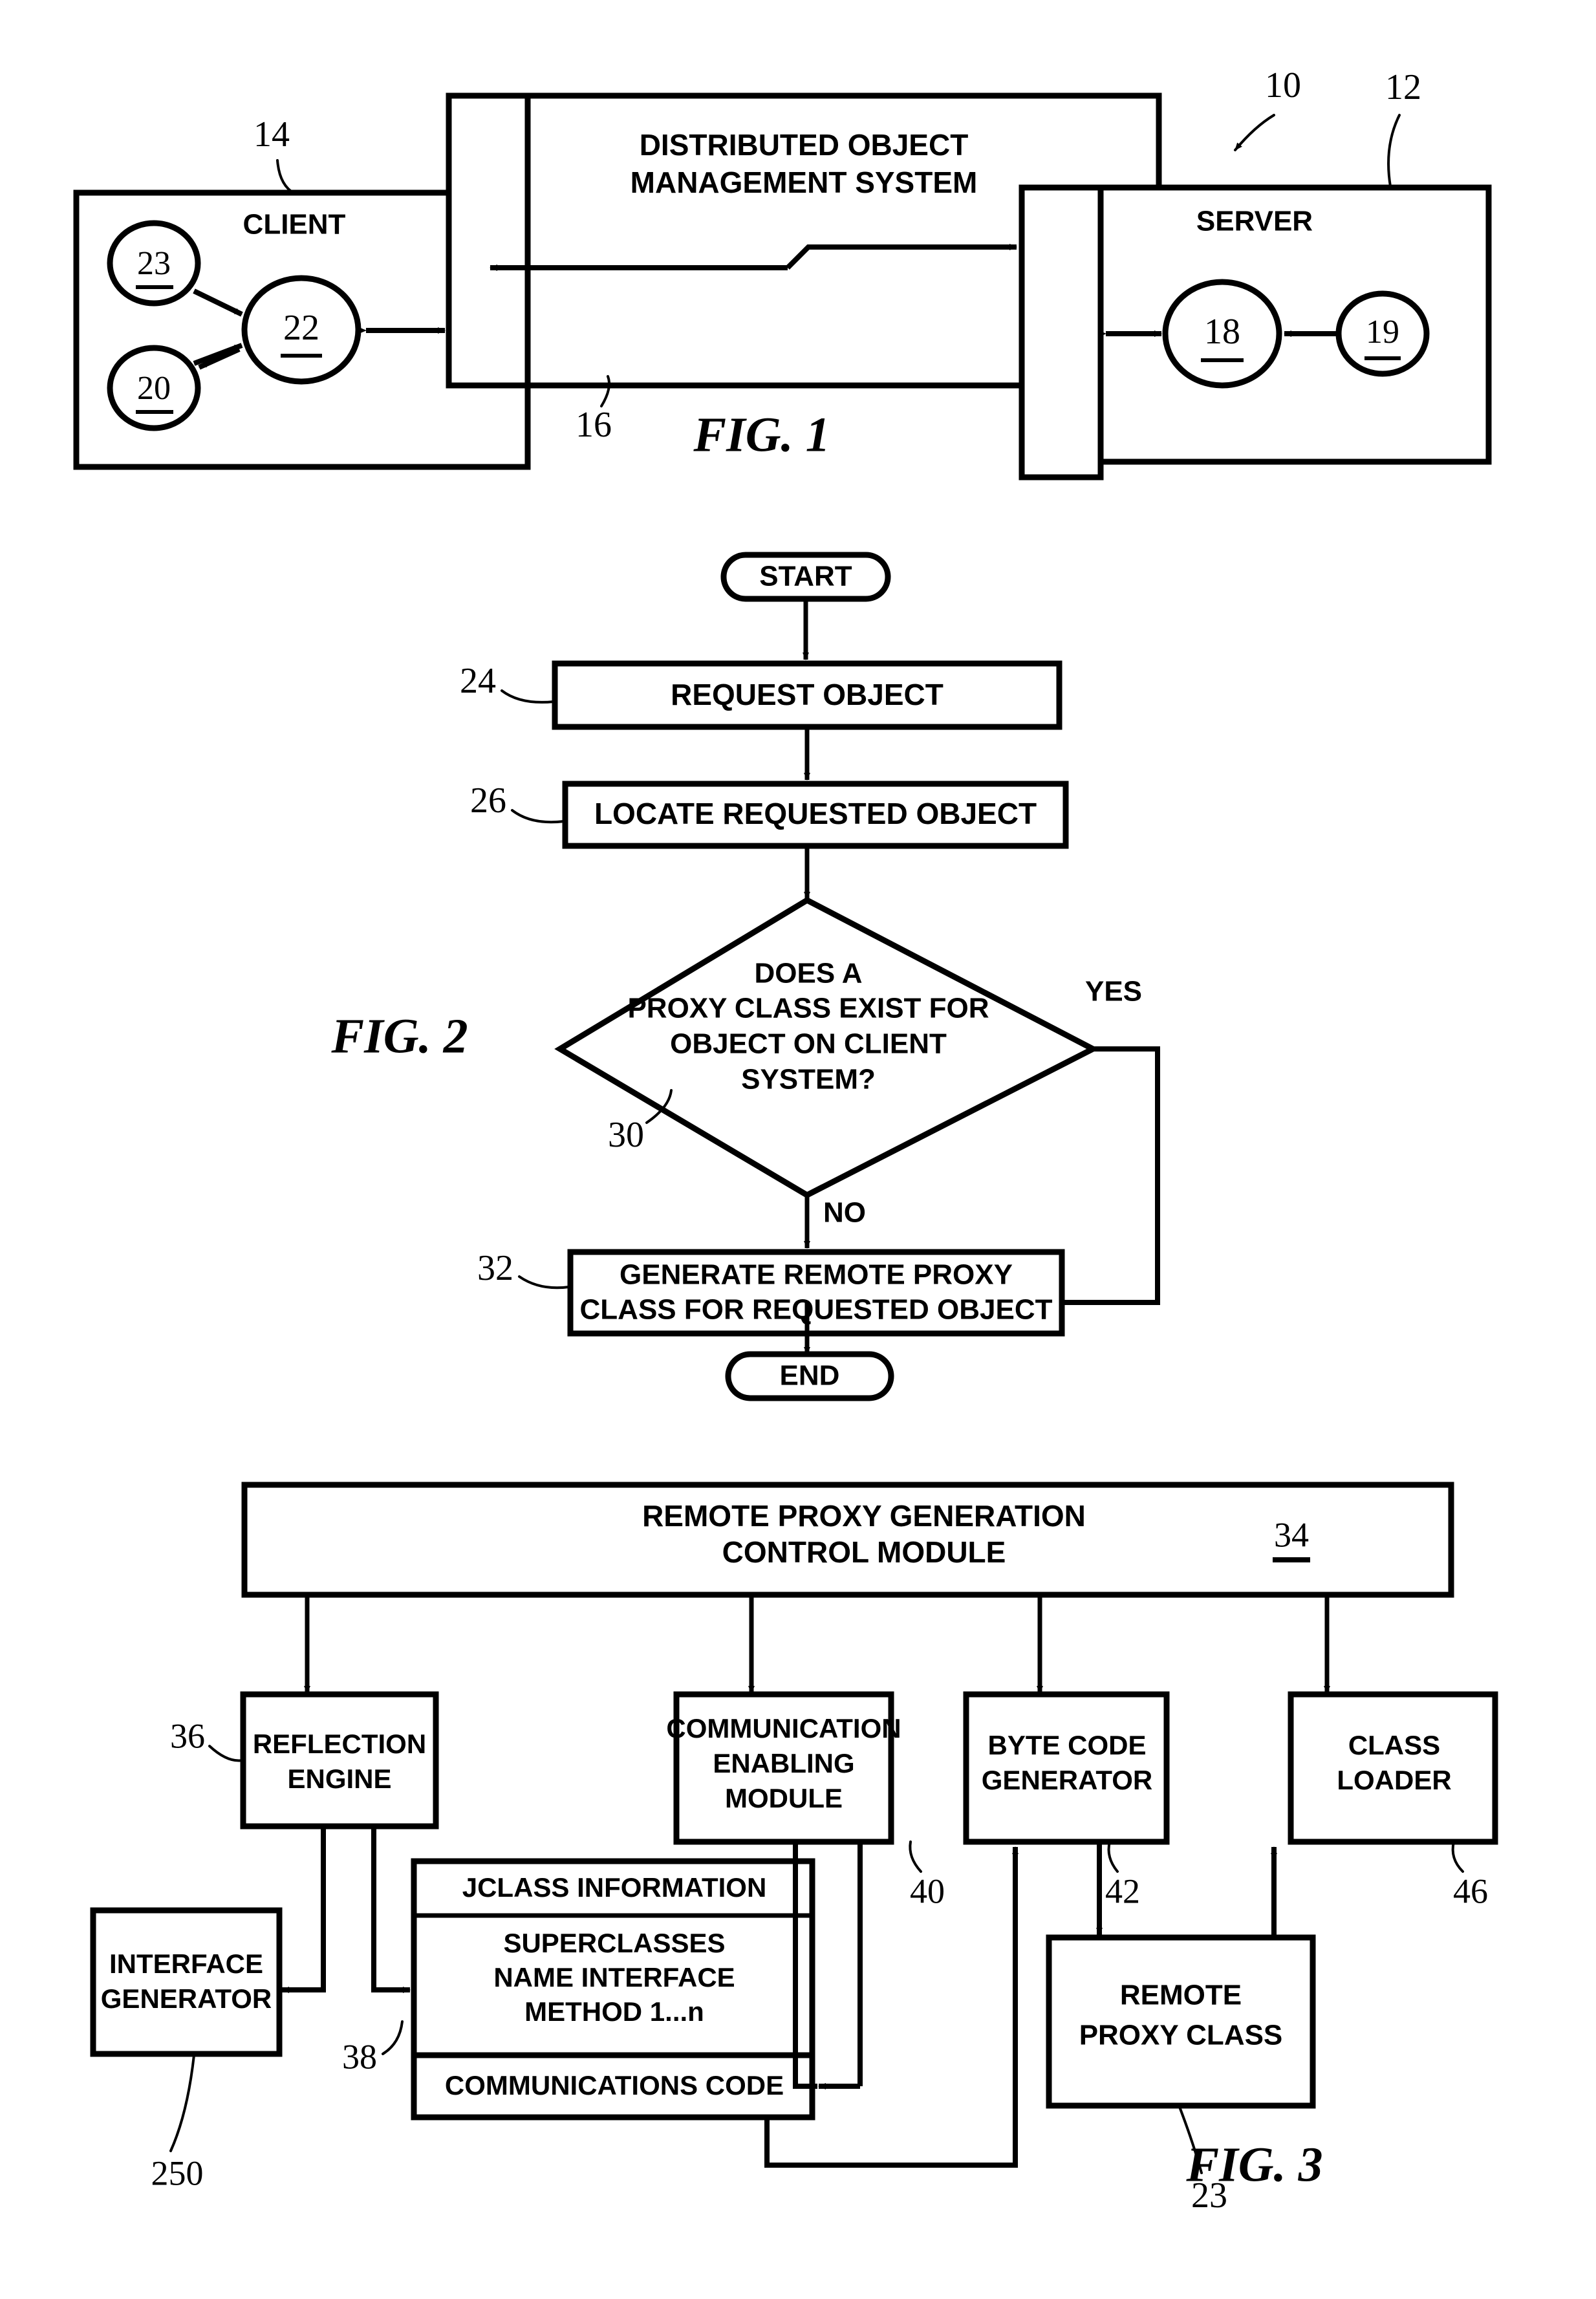 Image resolution: width=1596 pixels, height=2299 pixels. What do you see at coordinates (1122, 1891) in the screenshot?
I see `ref-42-label: 42` at bounding box center [1122, 1891].